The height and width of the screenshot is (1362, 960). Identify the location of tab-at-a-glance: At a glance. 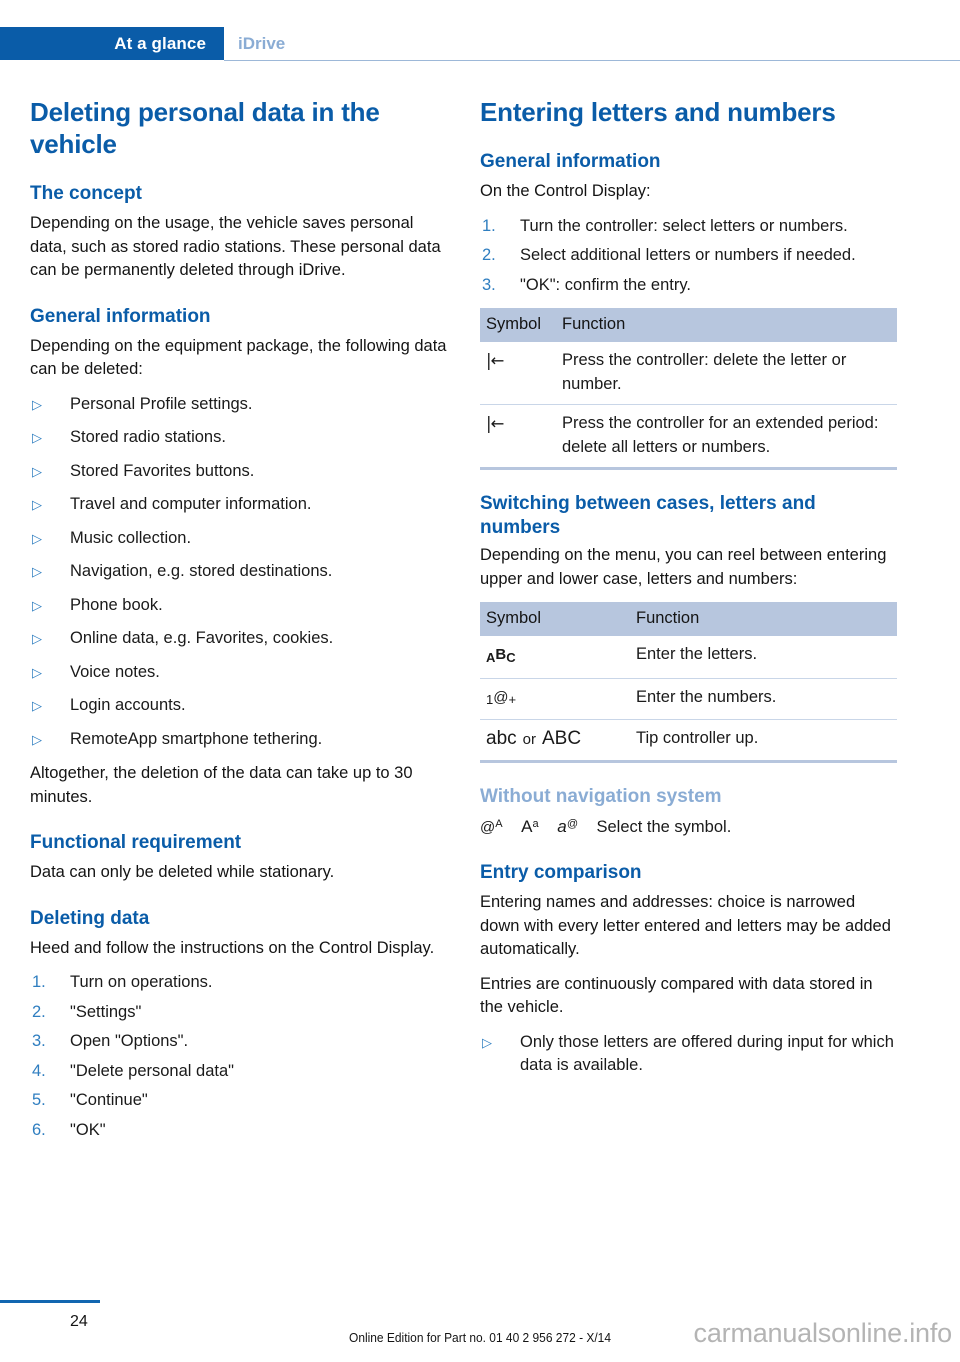
(112, 43).